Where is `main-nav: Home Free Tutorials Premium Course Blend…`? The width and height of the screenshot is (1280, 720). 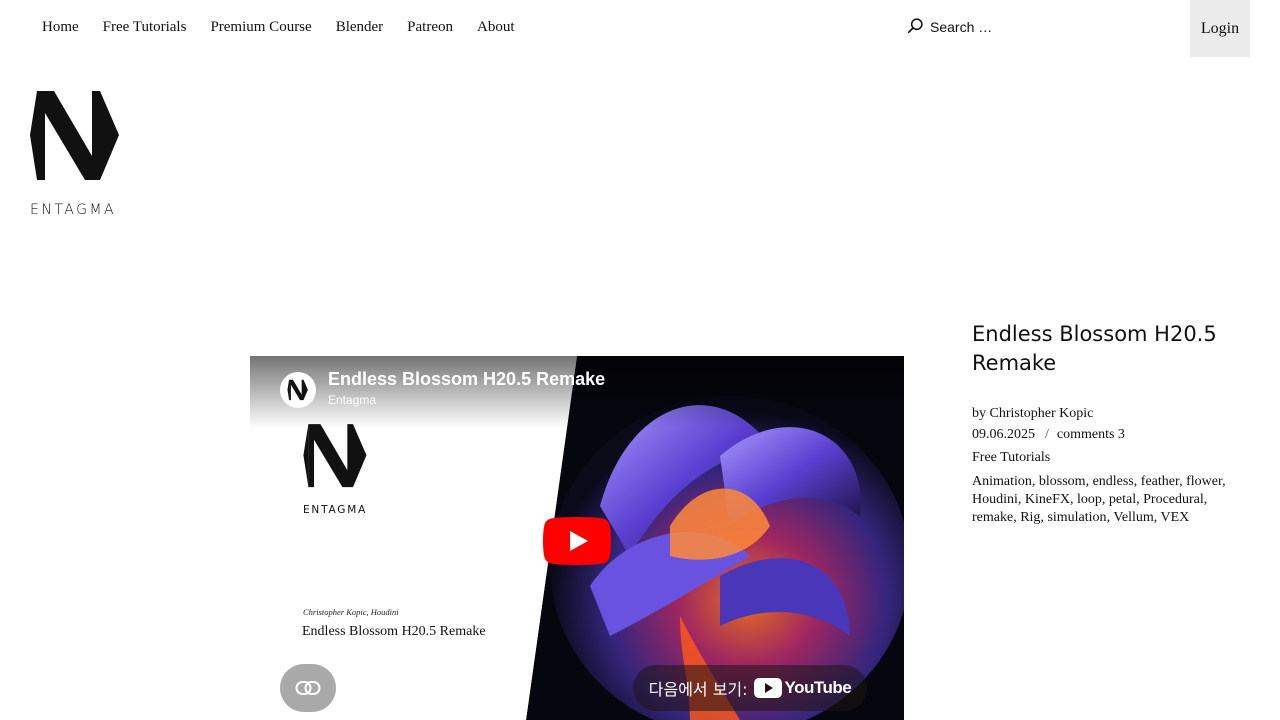 main-nav: Home Free Tutorials Premium Course Blend… is located at coordinates (290, 27).